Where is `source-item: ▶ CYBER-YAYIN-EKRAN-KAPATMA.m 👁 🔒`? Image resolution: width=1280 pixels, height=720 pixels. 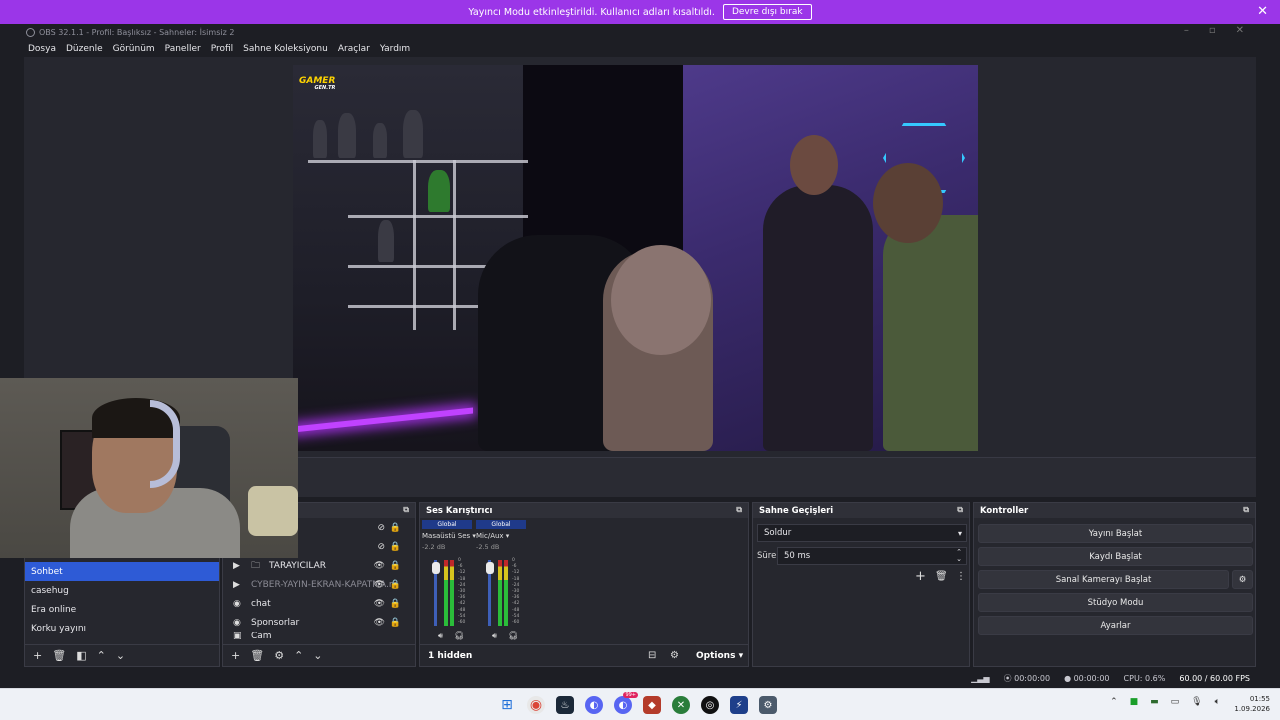 source-item: ▶ CYBER-YAYIN-EKRAN-KAPATMA.m 👁 🔒 is located at coordinates (319, 584).